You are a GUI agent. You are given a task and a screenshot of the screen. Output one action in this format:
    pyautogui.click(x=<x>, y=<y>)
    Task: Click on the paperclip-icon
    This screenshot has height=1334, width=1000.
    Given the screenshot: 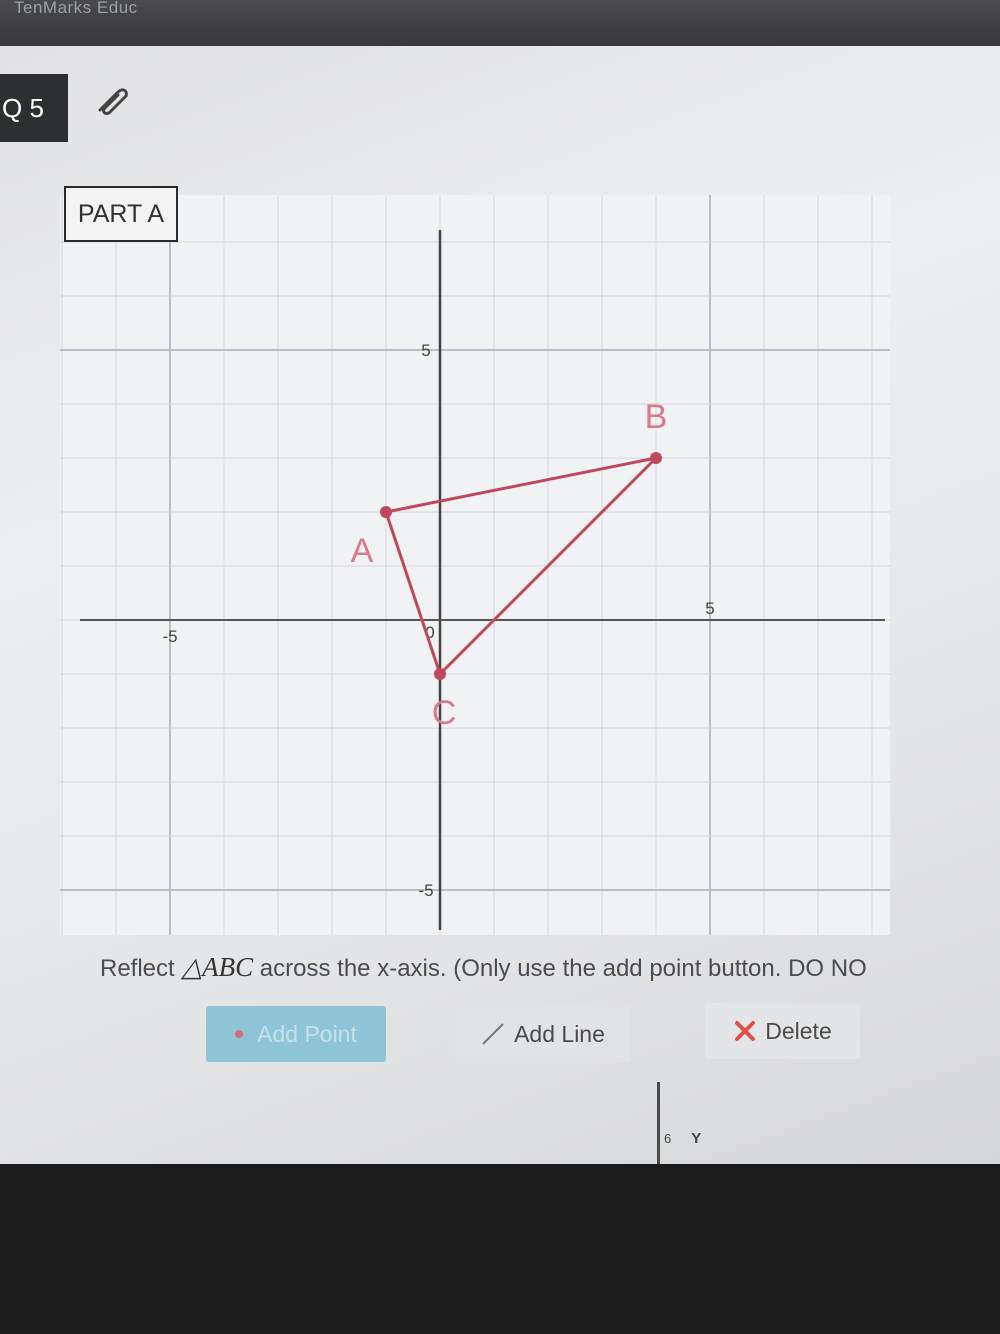 What is the action you would take?
    pyautogui.click(x=112, y=101)
    